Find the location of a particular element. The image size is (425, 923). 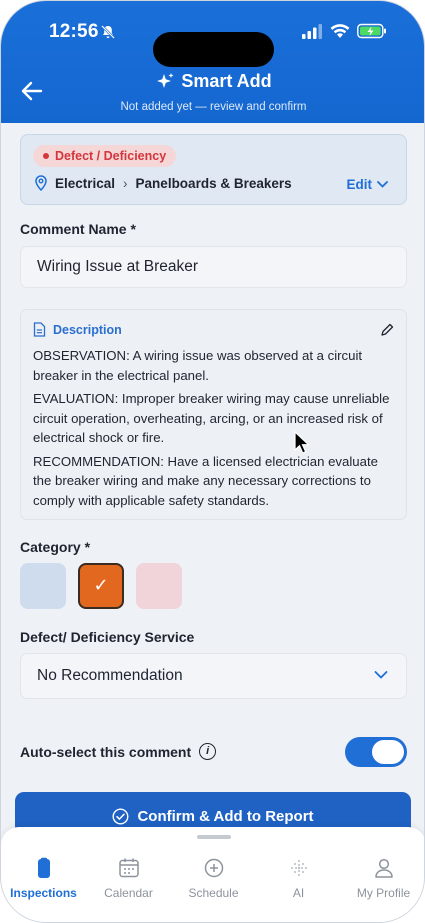

tab-my-profile: My Profile is located at coordinates (382, 878).